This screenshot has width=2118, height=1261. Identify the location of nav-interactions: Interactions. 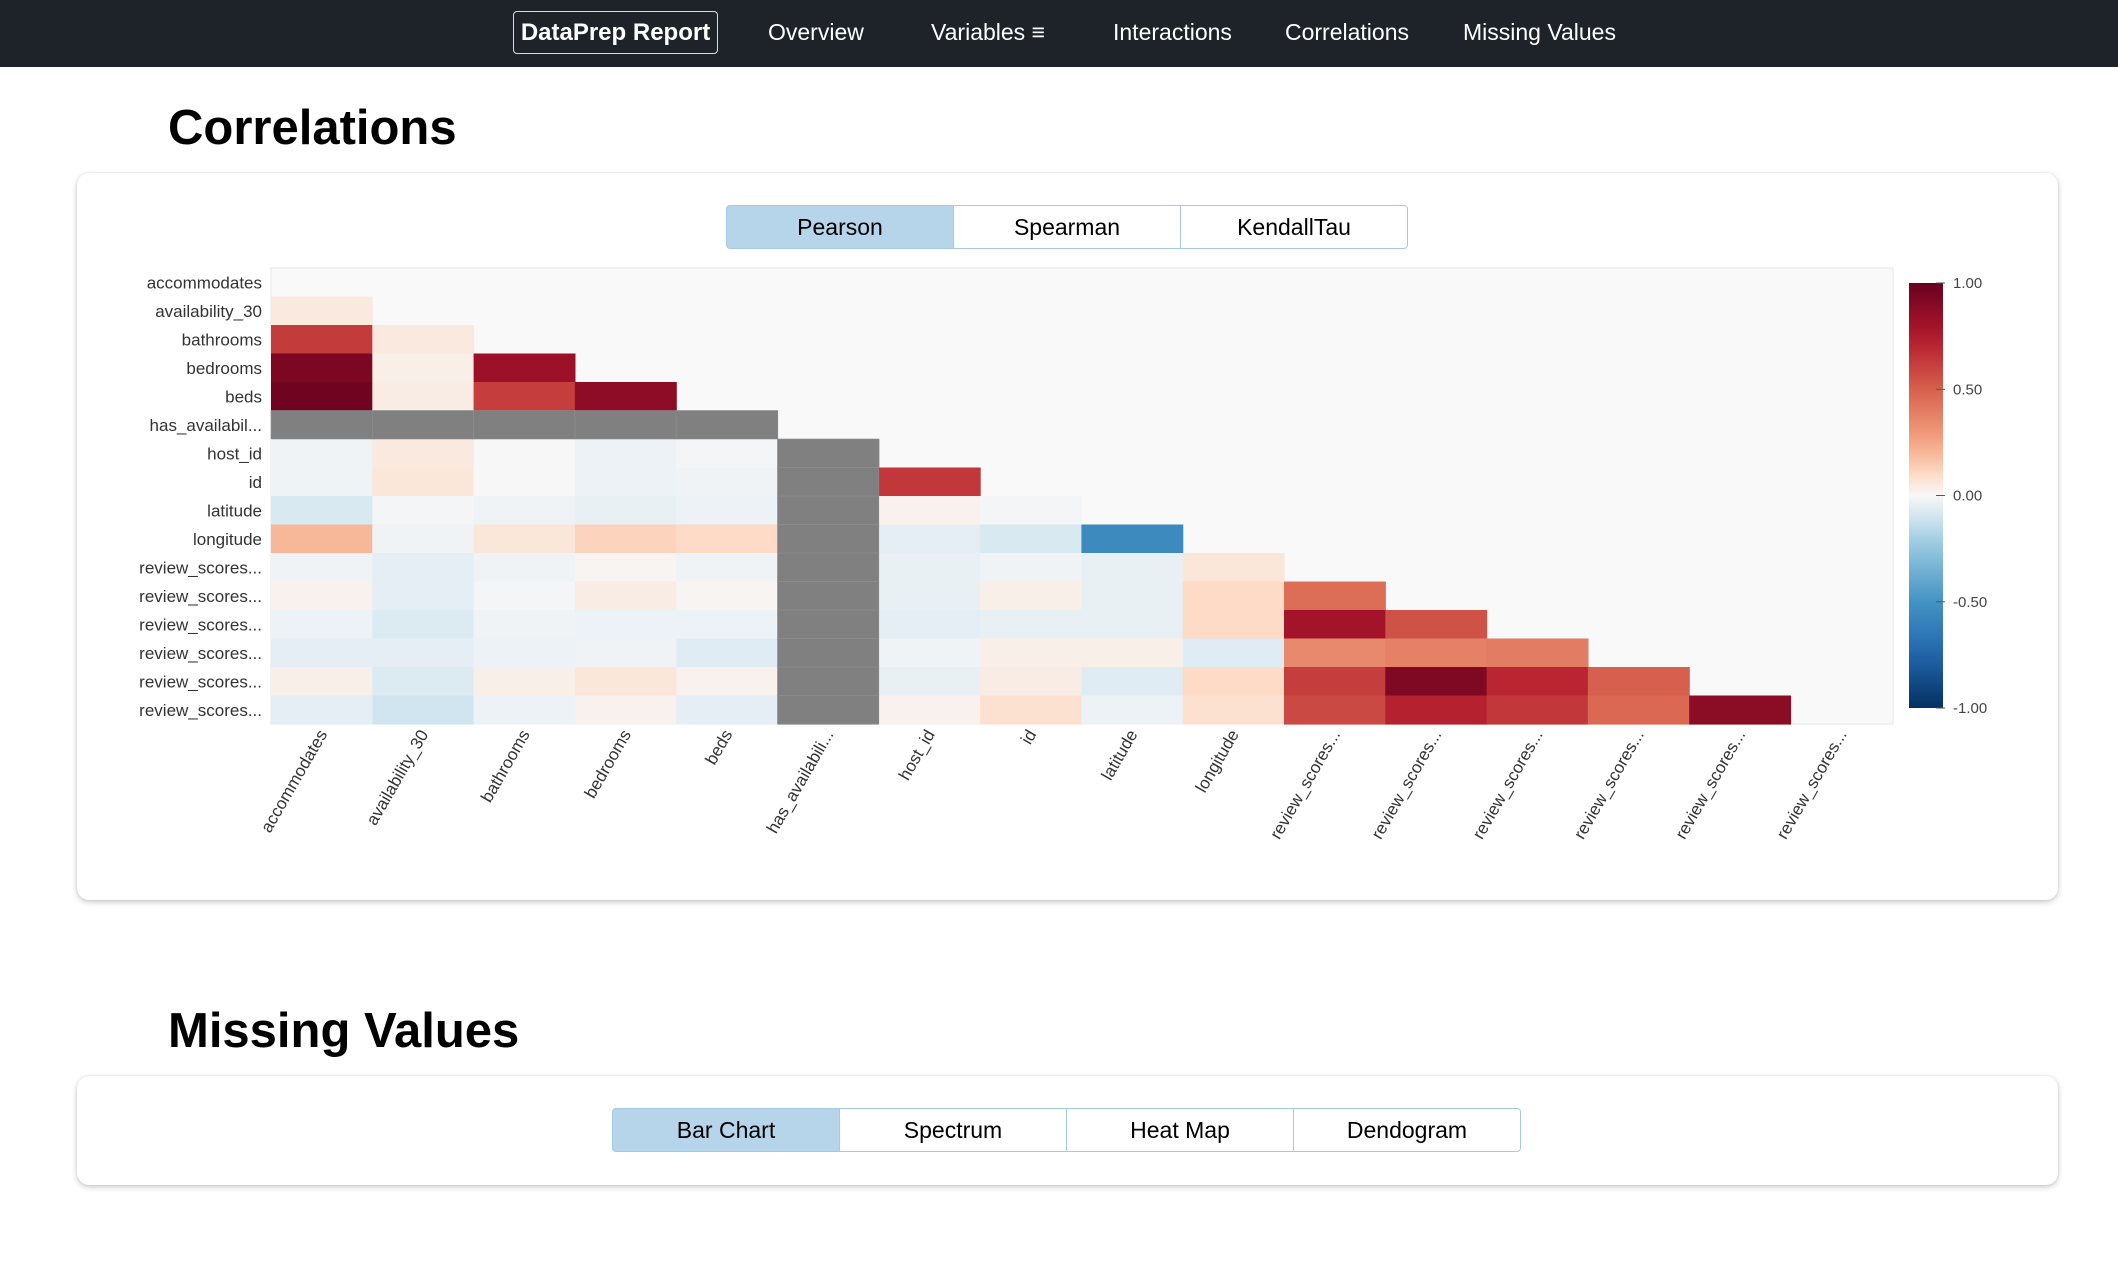
(1172, 32).